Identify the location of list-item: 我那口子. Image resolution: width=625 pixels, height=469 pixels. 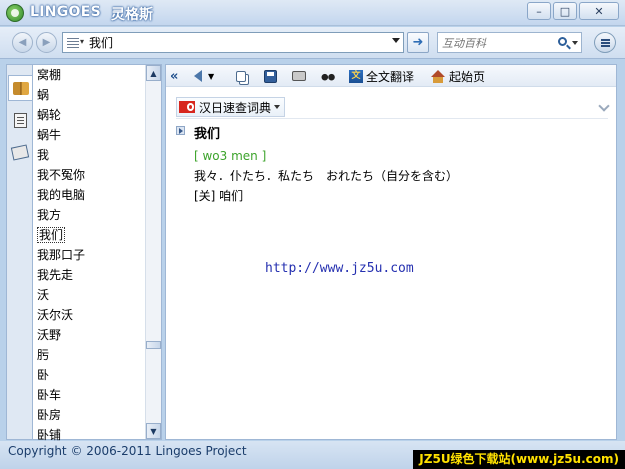
(89, 255).